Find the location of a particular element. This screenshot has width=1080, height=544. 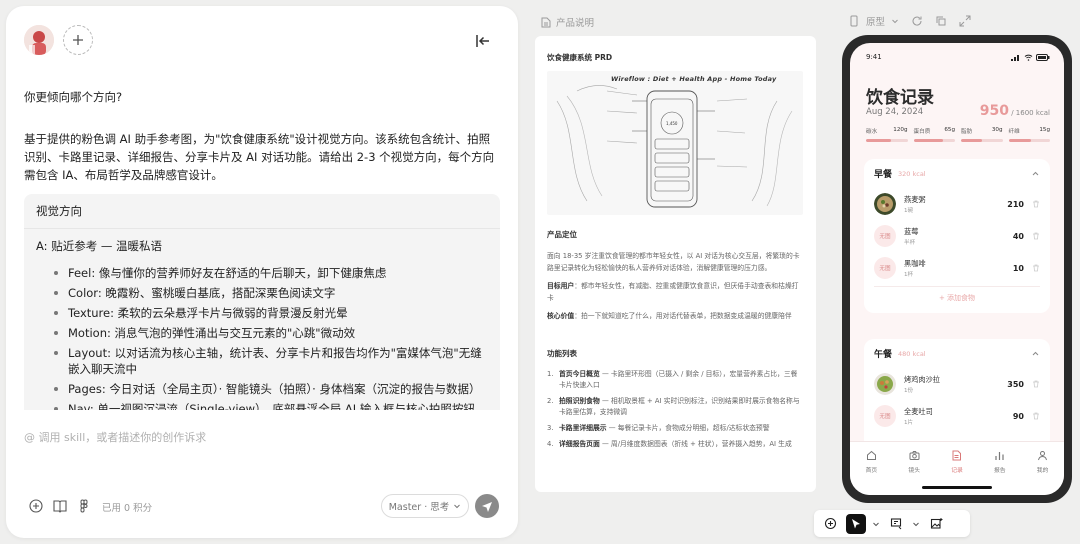

add-food-button: + 添加食物 is located at coordinates (957, 299).